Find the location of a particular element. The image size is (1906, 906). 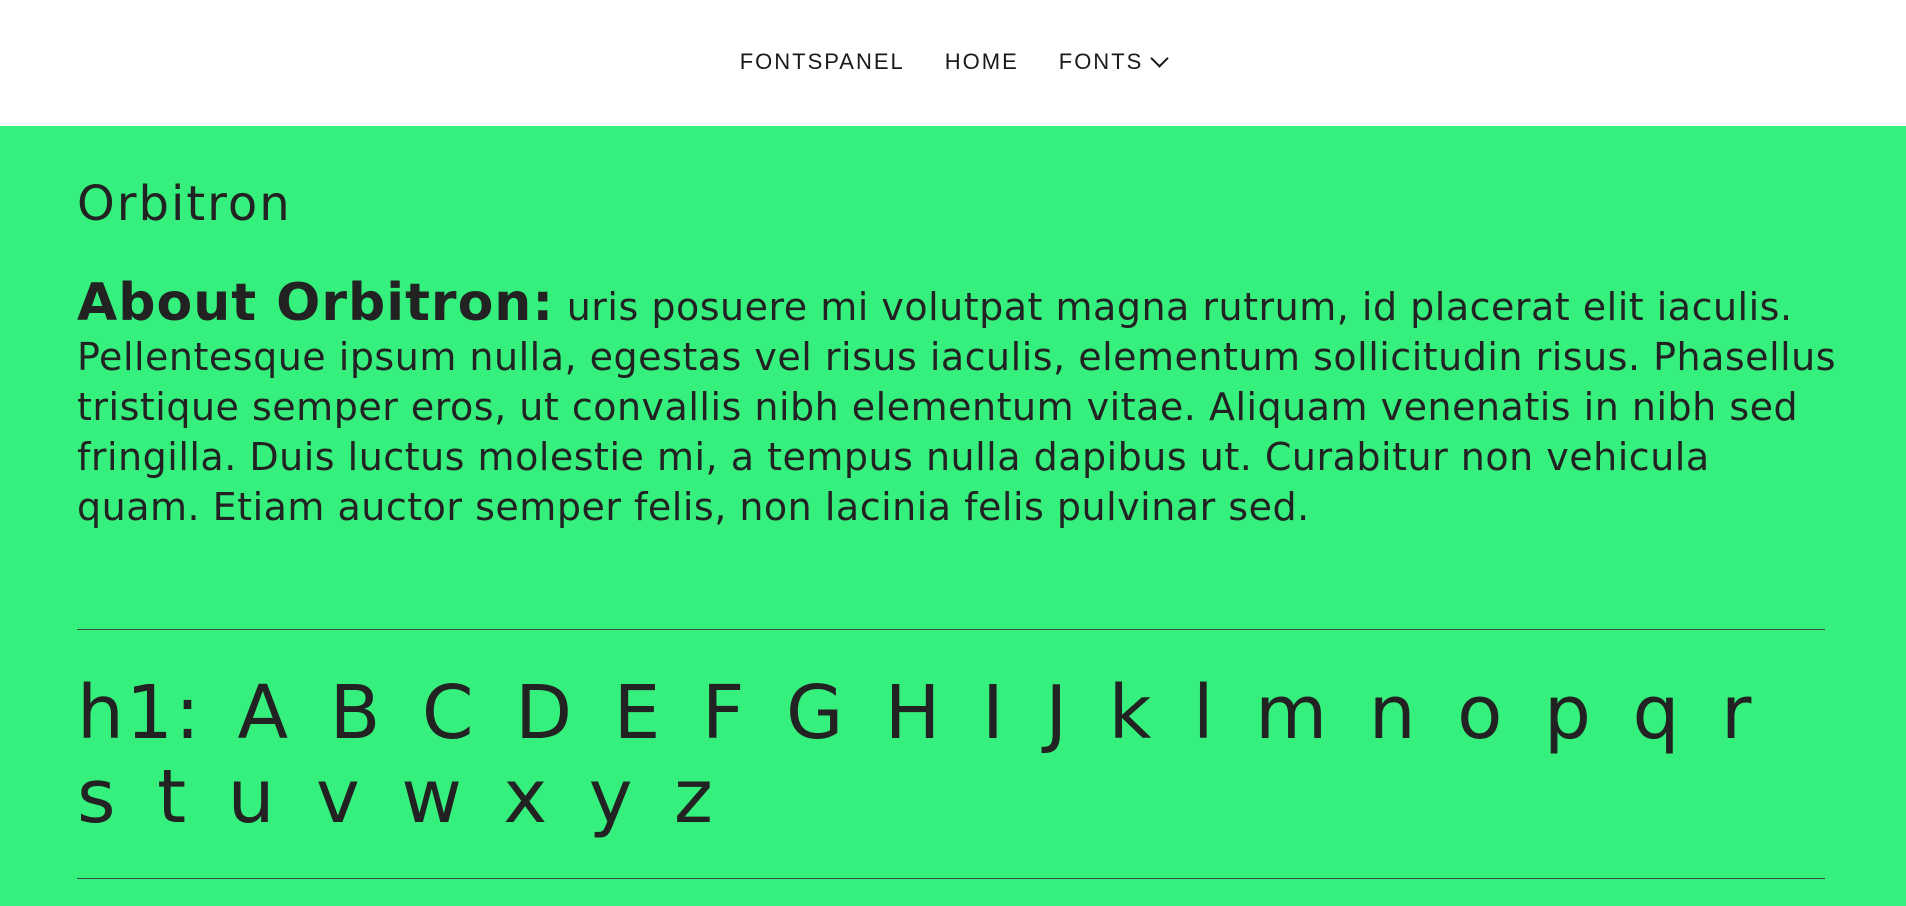

nav-fonts-label: FONTS is located at coordinates (1101, 61).